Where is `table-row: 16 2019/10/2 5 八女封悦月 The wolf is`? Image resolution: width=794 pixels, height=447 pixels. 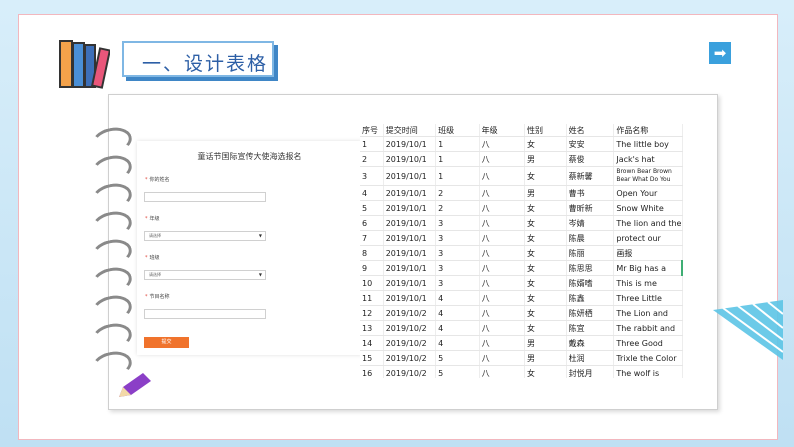 table-row: 16 2019/10/2 5 八女封悦月 The wolf is is located at coordinates (521, 371).